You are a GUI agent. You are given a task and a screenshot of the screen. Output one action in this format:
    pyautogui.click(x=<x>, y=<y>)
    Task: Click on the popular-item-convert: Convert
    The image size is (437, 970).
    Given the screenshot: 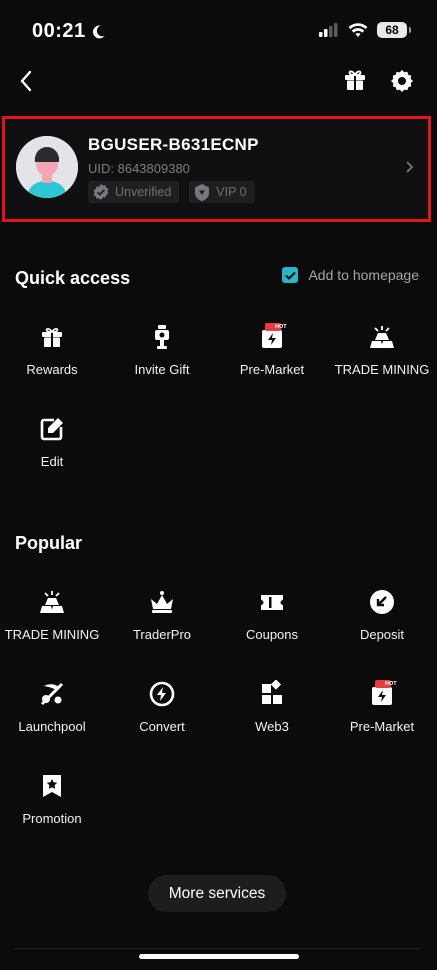 What is the action you would take?
    pyautogui.click(x=162, y=715)
    